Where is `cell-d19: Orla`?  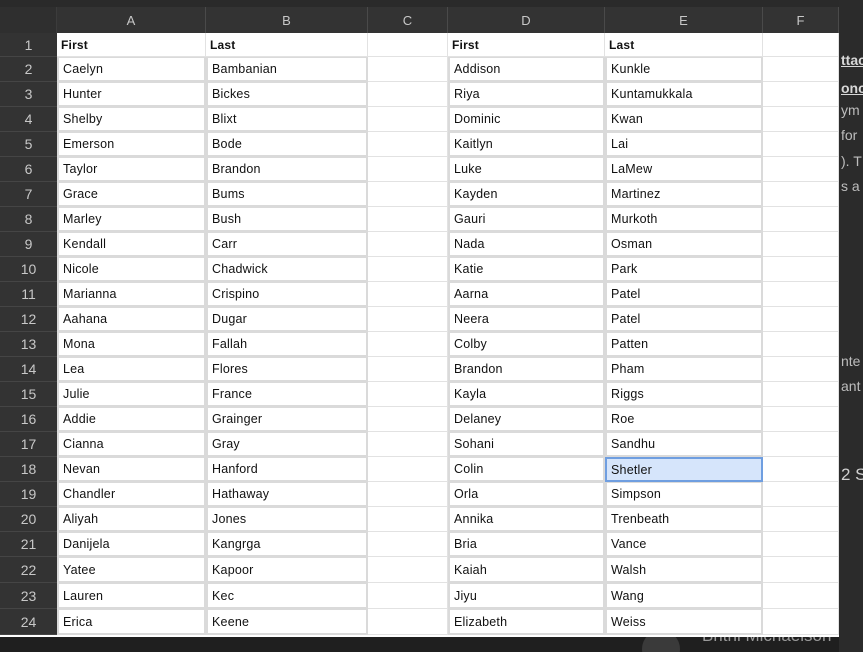 cell-d19: Orla is located at coordinates (526, 494).